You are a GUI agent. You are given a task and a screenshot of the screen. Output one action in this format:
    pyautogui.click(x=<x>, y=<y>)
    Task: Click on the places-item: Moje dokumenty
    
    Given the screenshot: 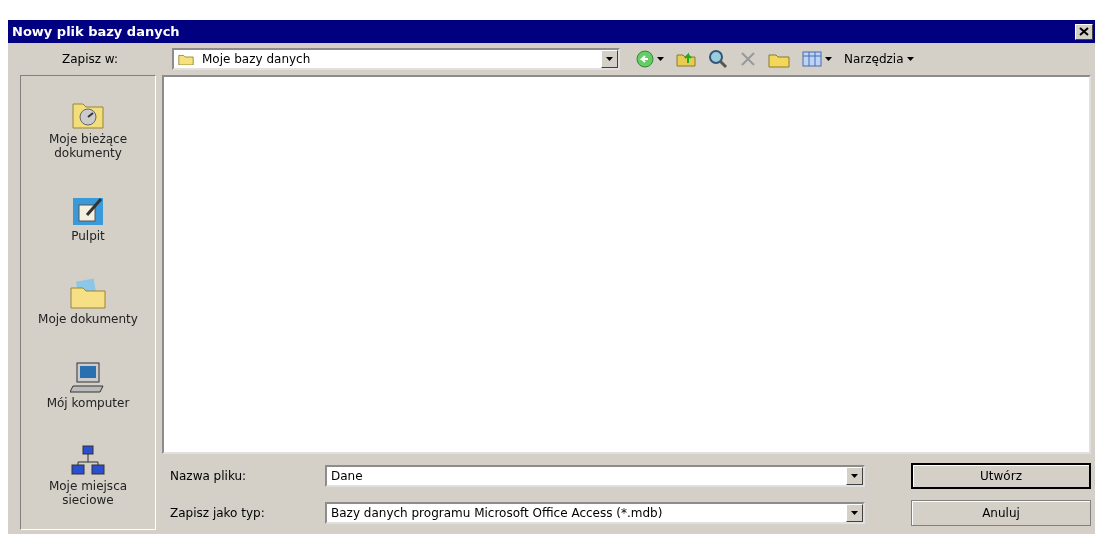 What is the action you would take?
    pyautogui.click(x=88, y=302)
    